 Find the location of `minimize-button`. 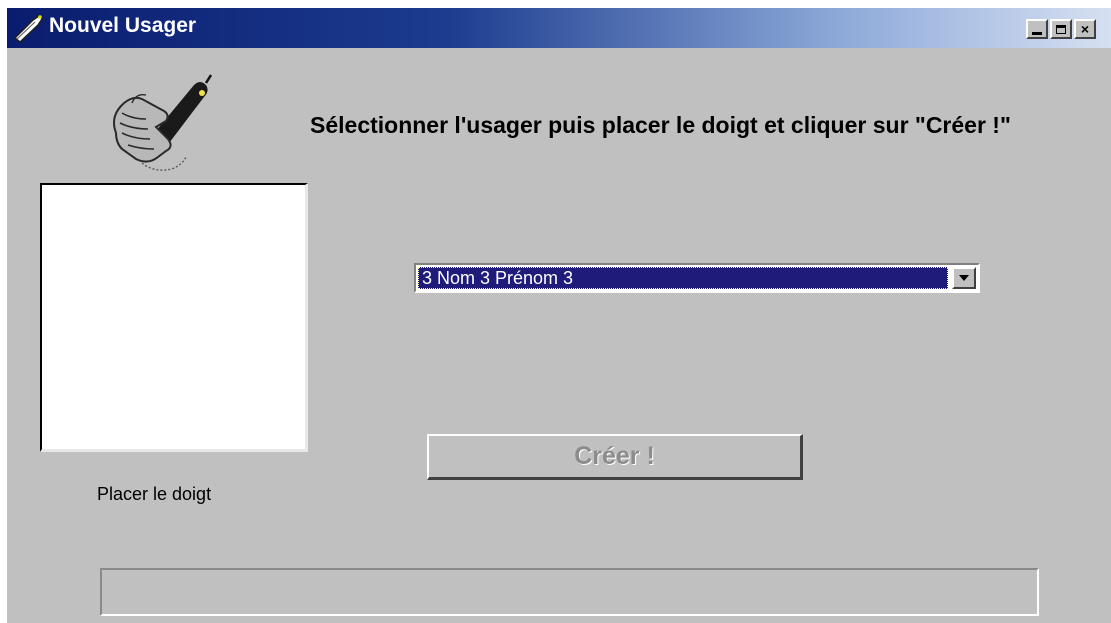

minimize-button is located at coordinates (1037, 29).